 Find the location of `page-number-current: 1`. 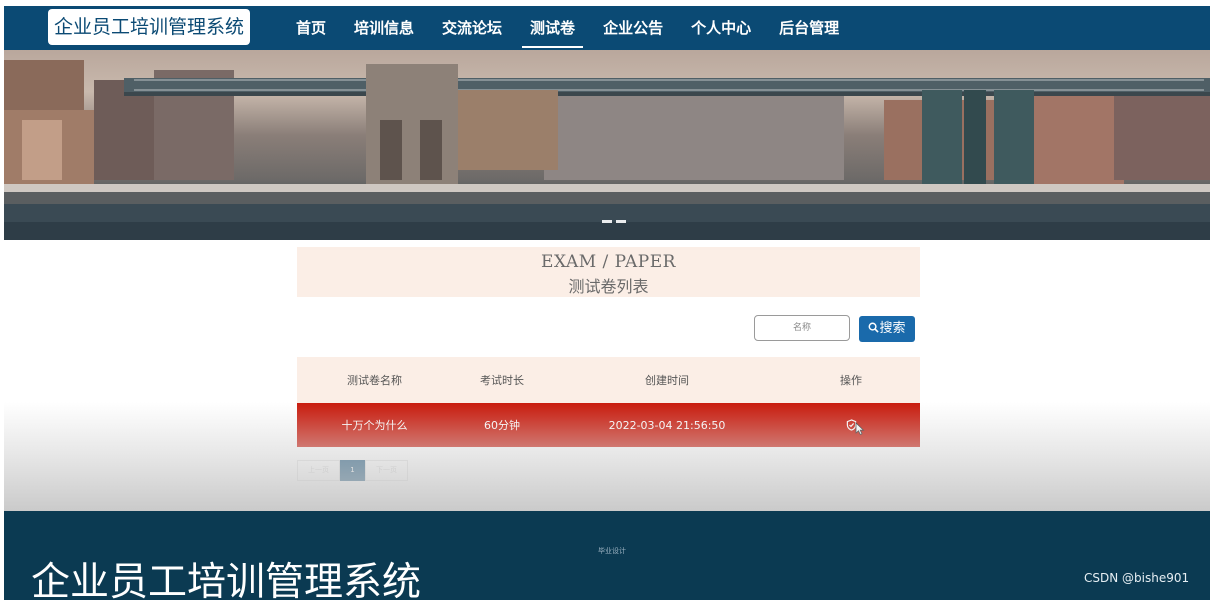

page-number-current: 1 is located at coordinates (352, 470).